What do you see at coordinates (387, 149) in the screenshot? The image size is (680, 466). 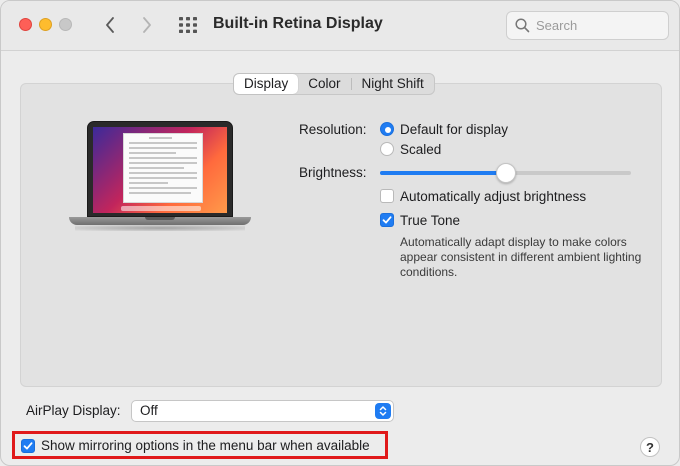 I see `radio-scaled` at bounding box center [387, 149].